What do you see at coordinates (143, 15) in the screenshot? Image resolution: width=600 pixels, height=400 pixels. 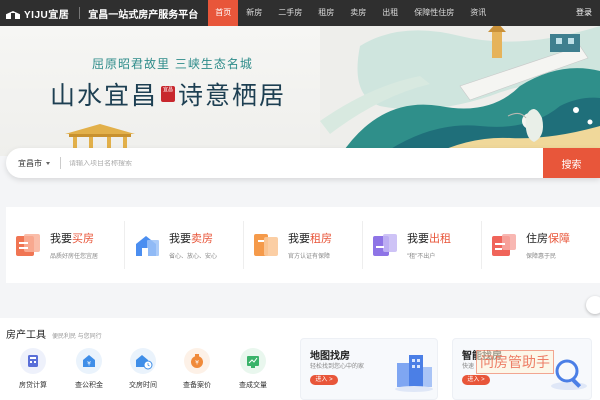 I see `brand-slogan: 宜昌一站式房产服务平台` at bounding box center [143, 15].